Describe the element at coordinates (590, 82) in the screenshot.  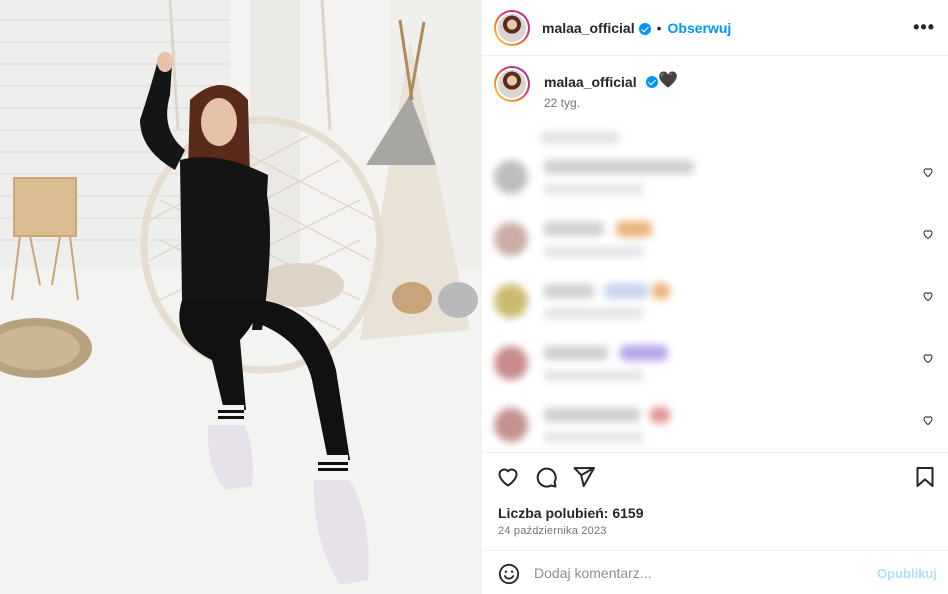
I see `caption-username-link: malaa_official` at that location.